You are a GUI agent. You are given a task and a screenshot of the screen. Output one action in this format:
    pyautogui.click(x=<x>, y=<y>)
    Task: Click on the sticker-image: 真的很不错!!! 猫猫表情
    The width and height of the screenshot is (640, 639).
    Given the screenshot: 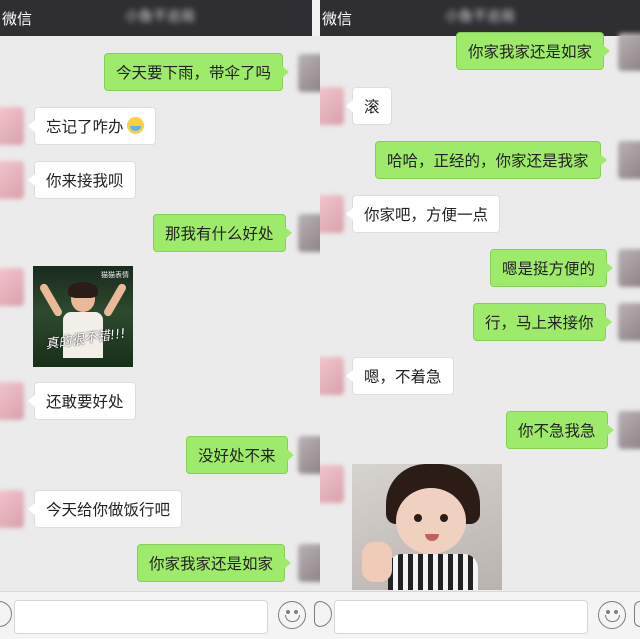 What is the action you would take?
    pyautogui.click(x=83, y=316)
    